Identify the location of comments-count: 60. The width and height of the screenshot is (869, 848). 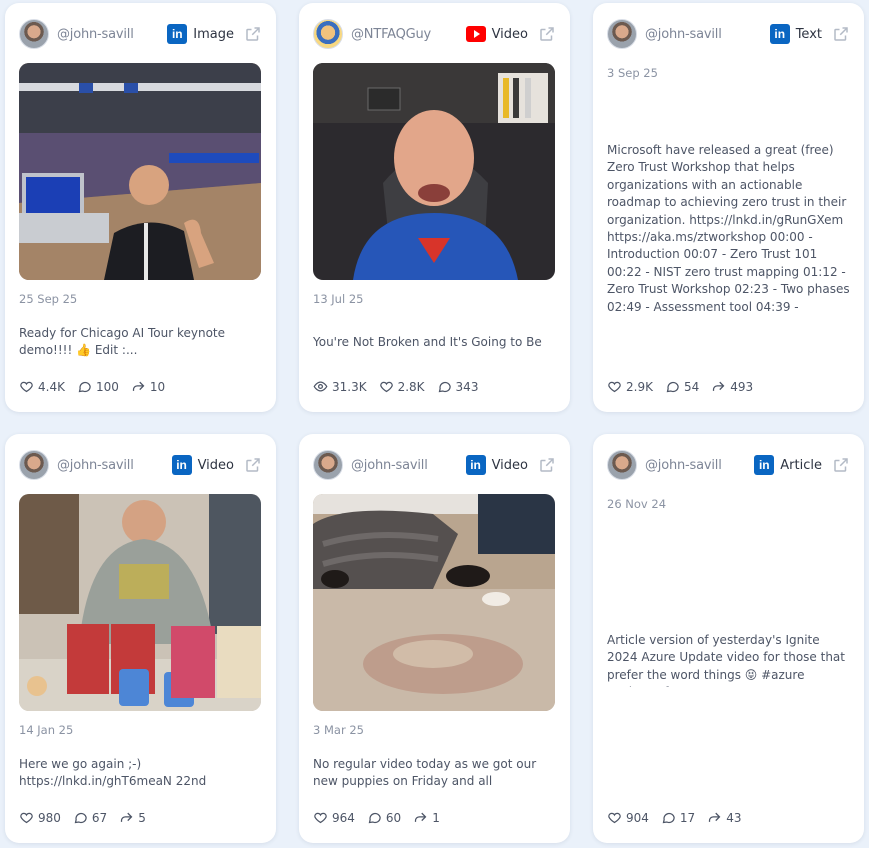
(393, 817).